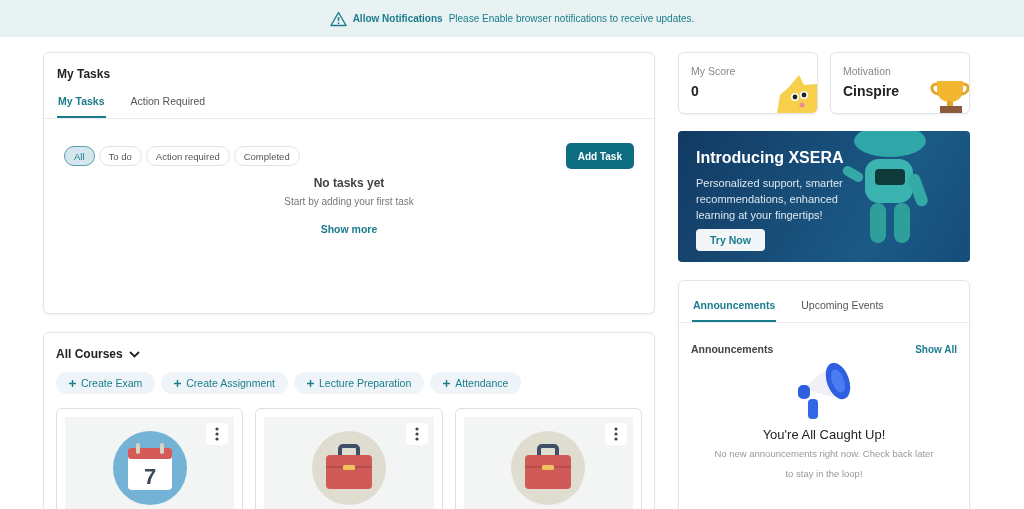 This screenshot has height=509, width=1024. I want to click on tab: Announcements, so click(734, 308).